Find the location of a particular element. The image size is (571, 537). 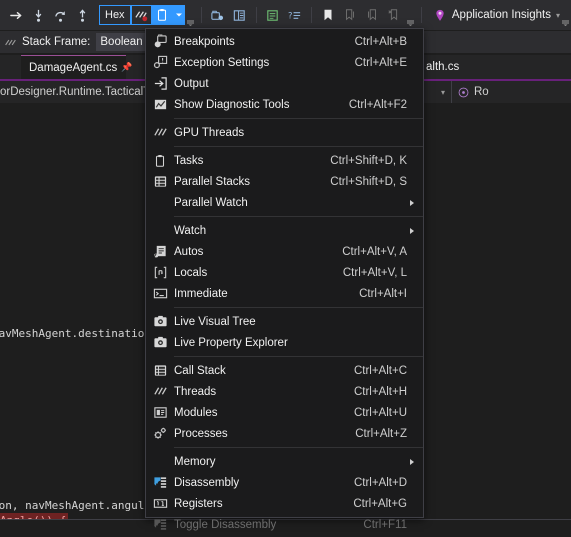

menu-item-label: Watch is located at coordinates (190, 230).